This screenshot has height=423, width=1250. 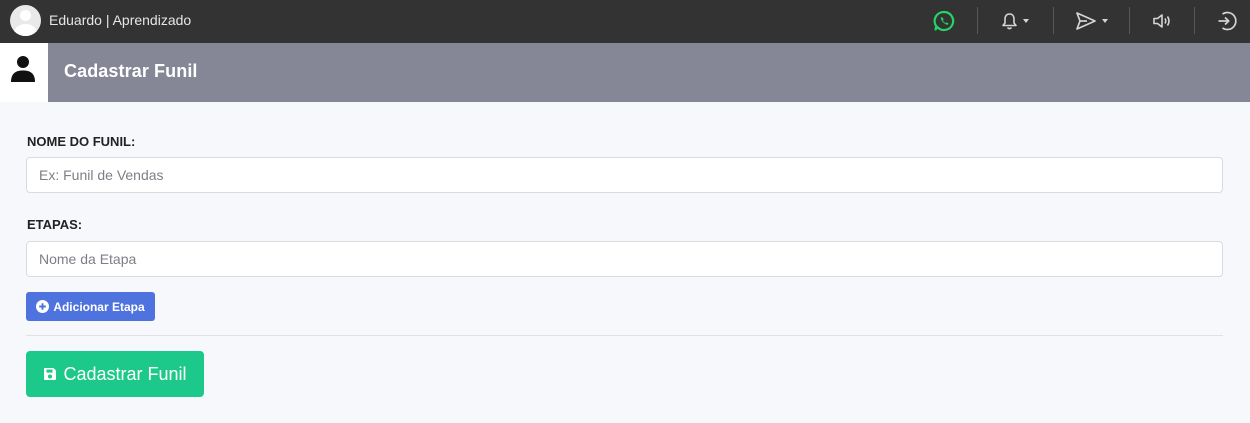 What do you see at coordinates (55, 224) in the screenshot?
I see `stages-label: ETAPAS:` at bounding box center [55, 224].